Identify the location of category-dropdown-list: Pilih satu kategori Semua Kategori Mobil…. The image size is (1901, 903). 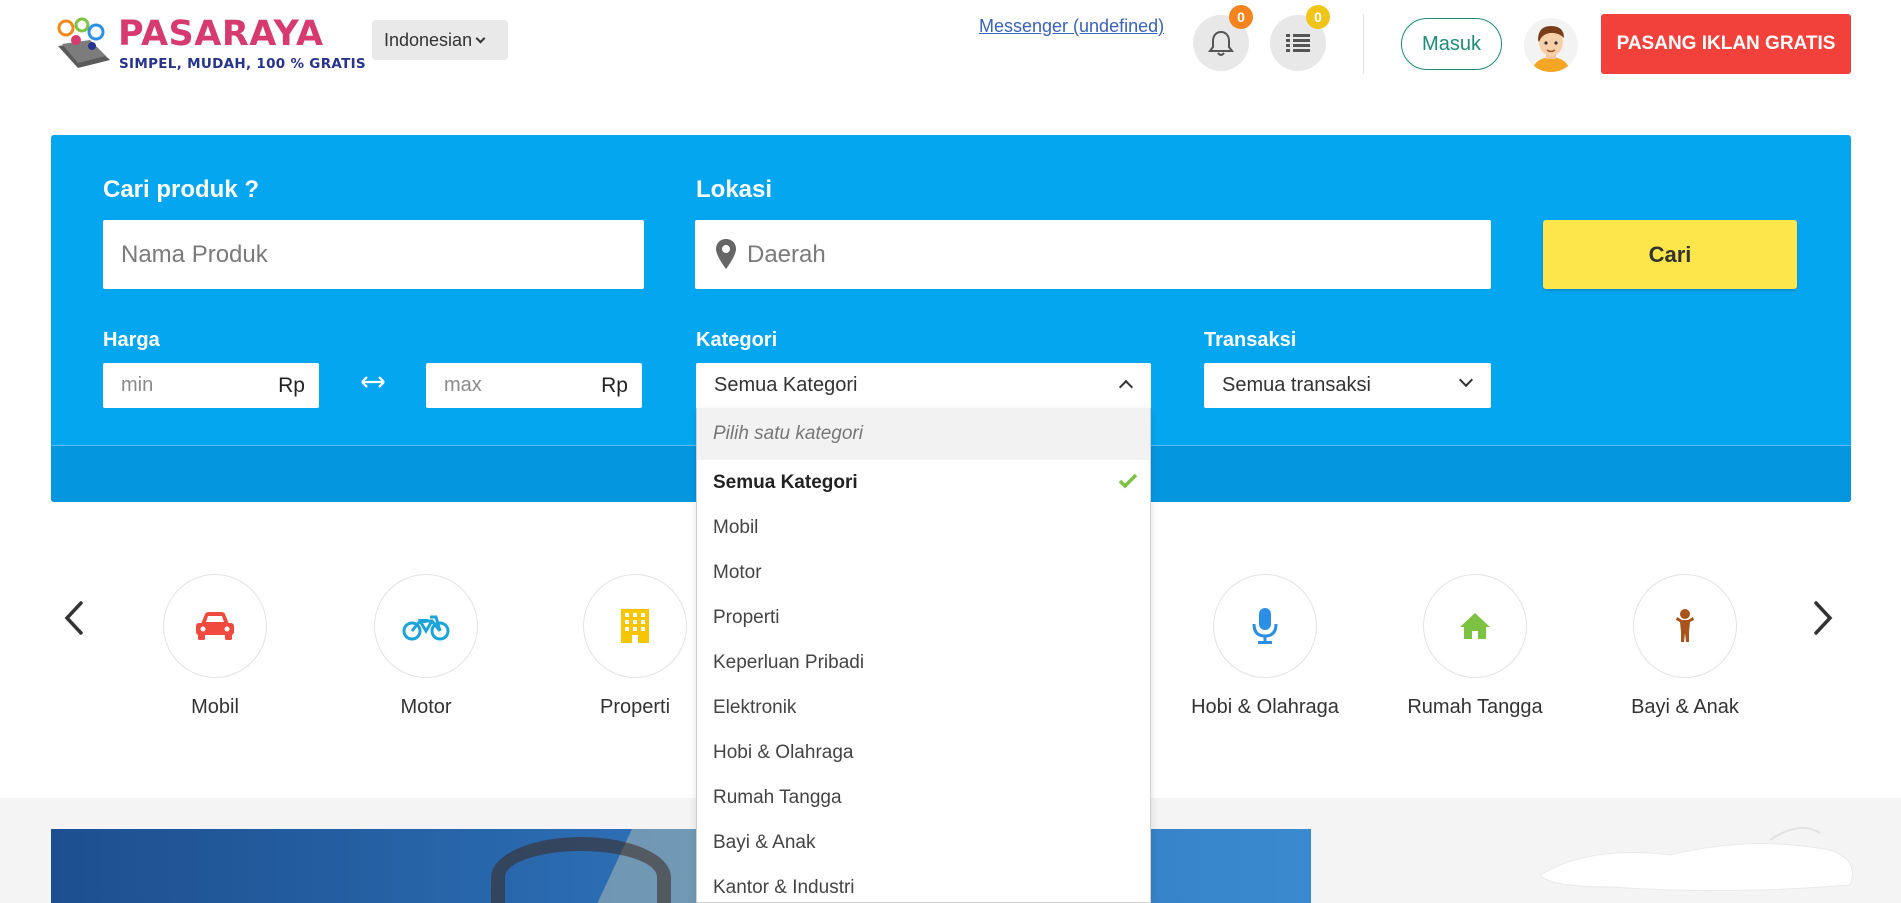
(923, 655).